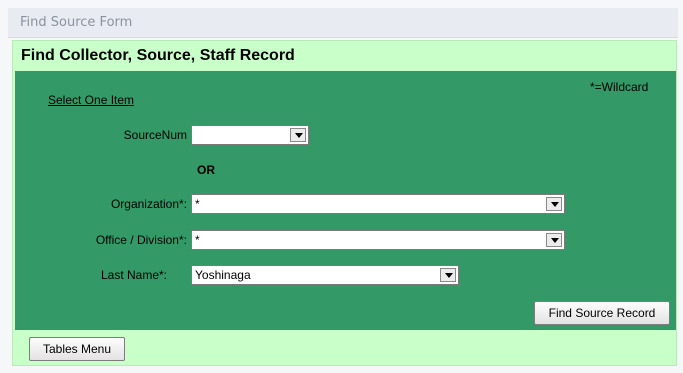 This screenshot has height=373, width=683. I want to click on last-name-combo: Yoshinaga, so click(325, 275).